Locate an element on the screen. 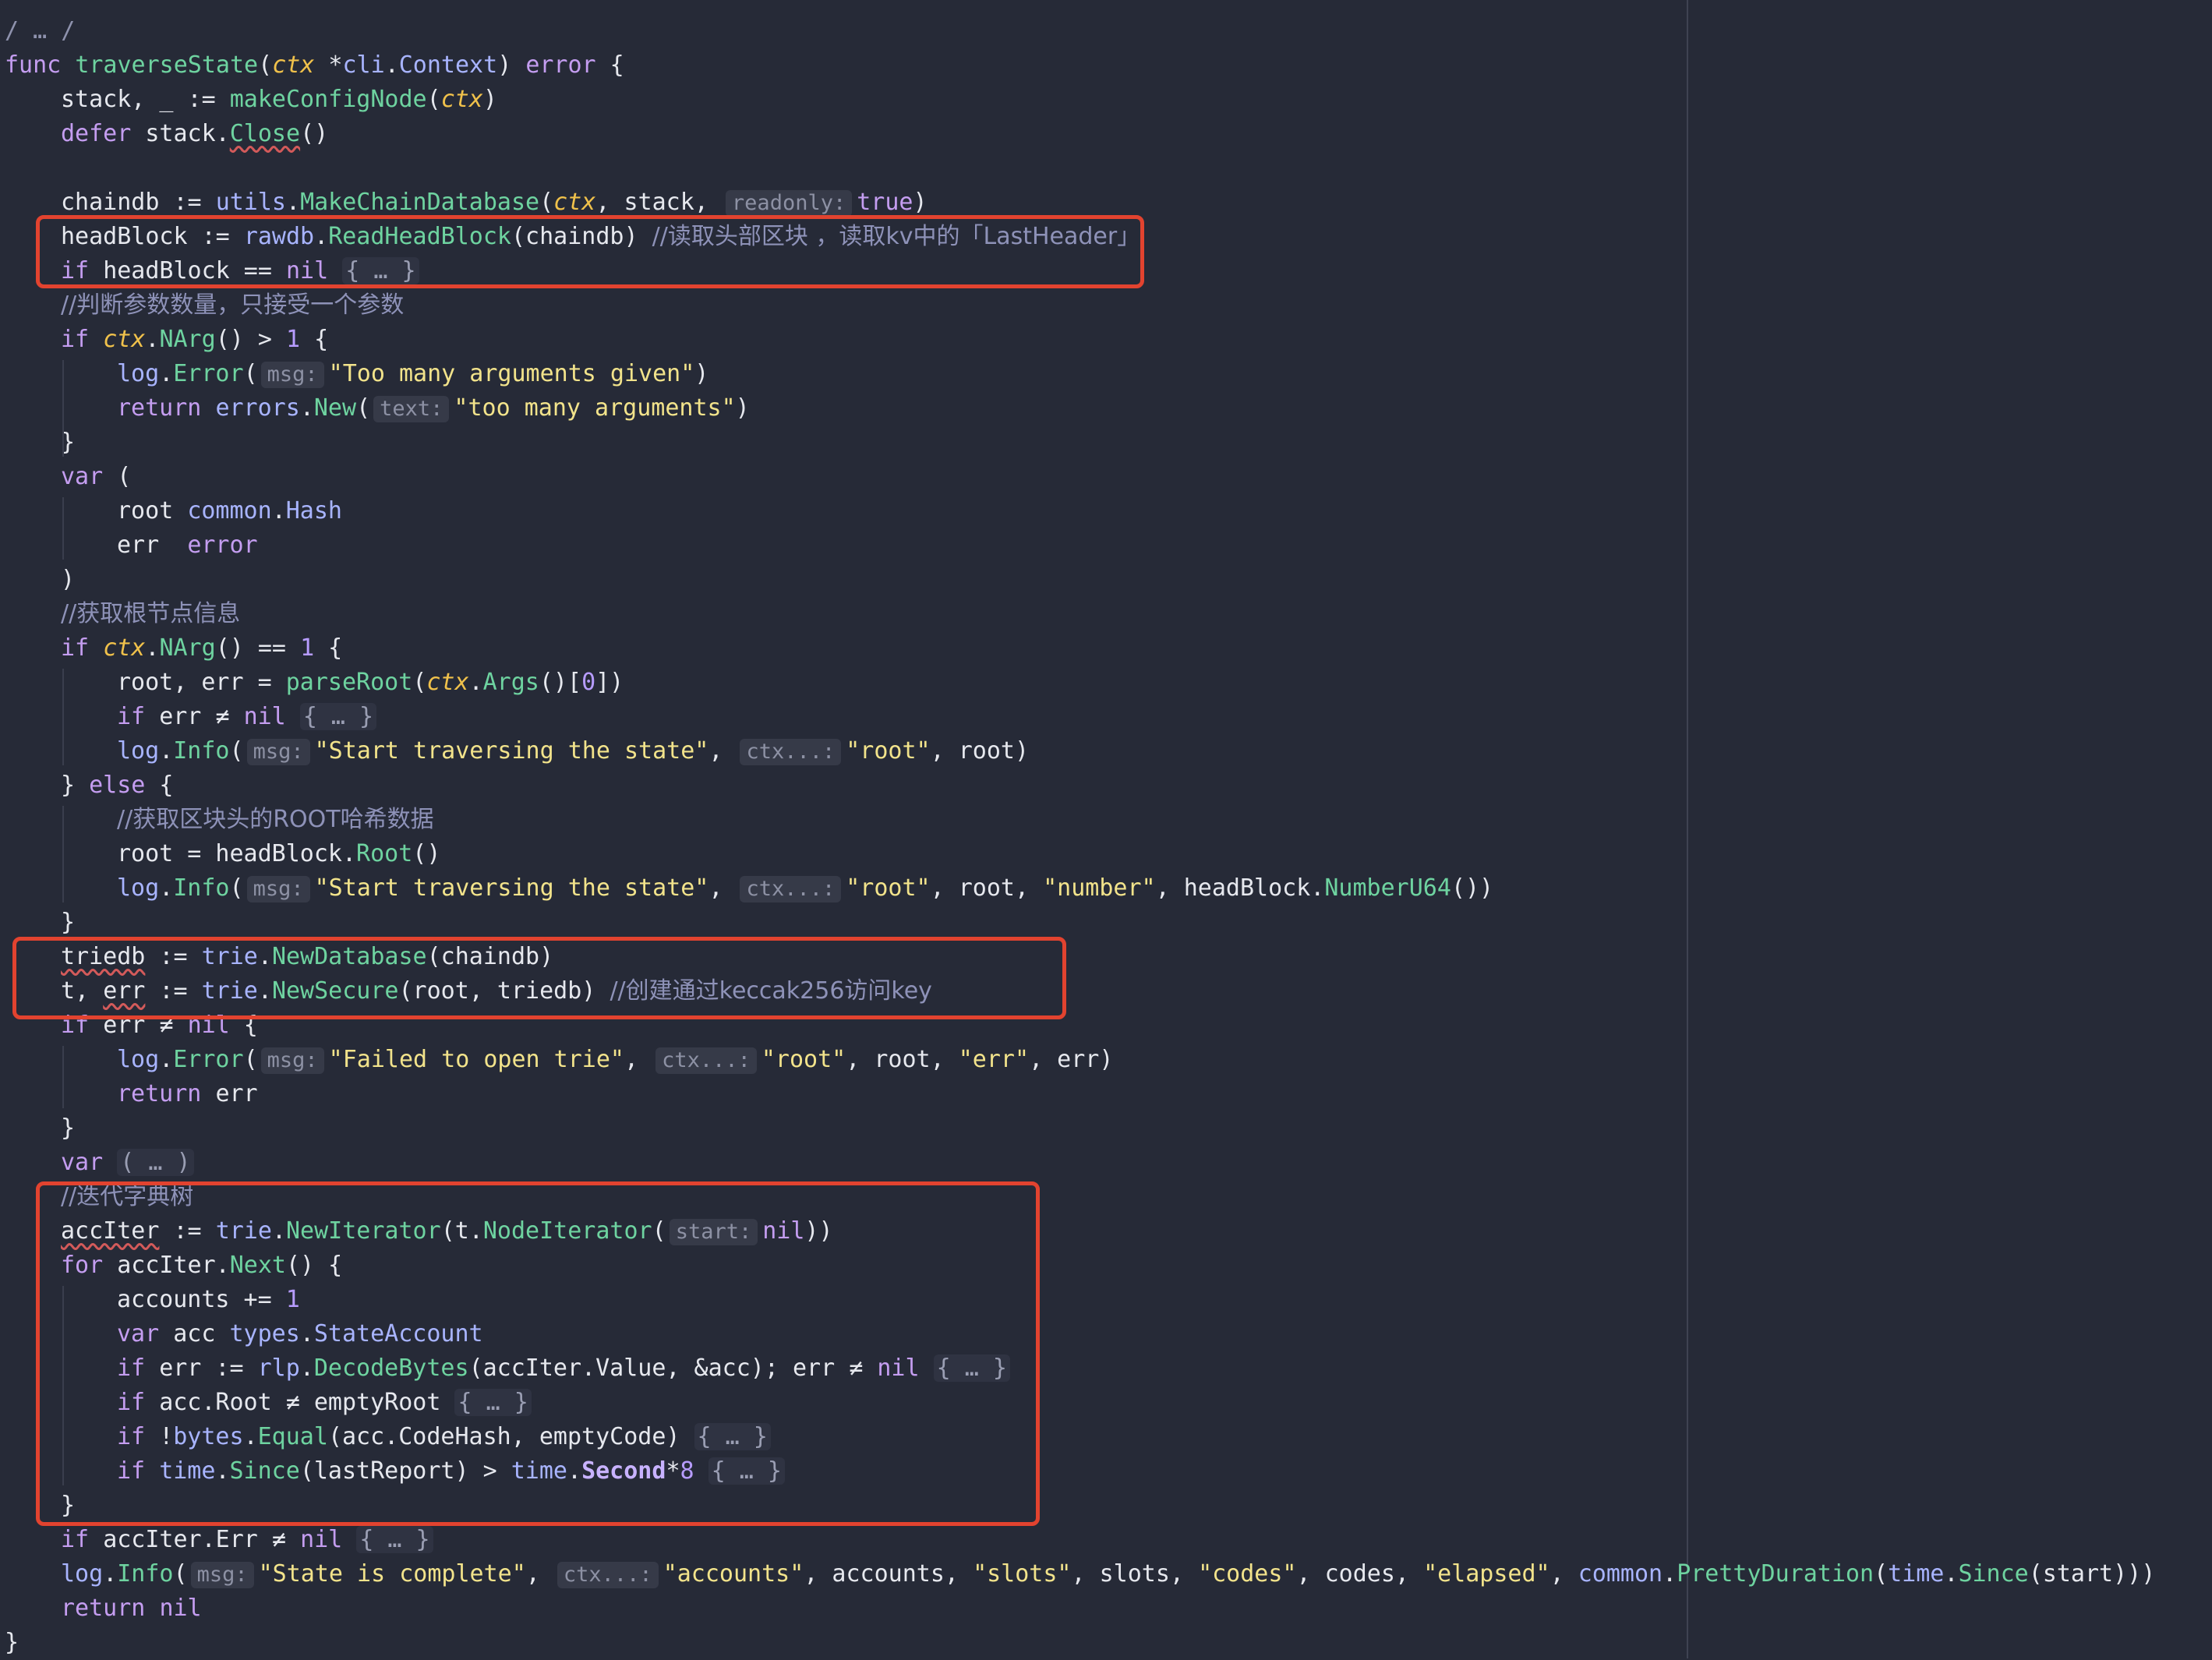  code-line: if err ≠ nil { … } is located at coordinates (247, 717).